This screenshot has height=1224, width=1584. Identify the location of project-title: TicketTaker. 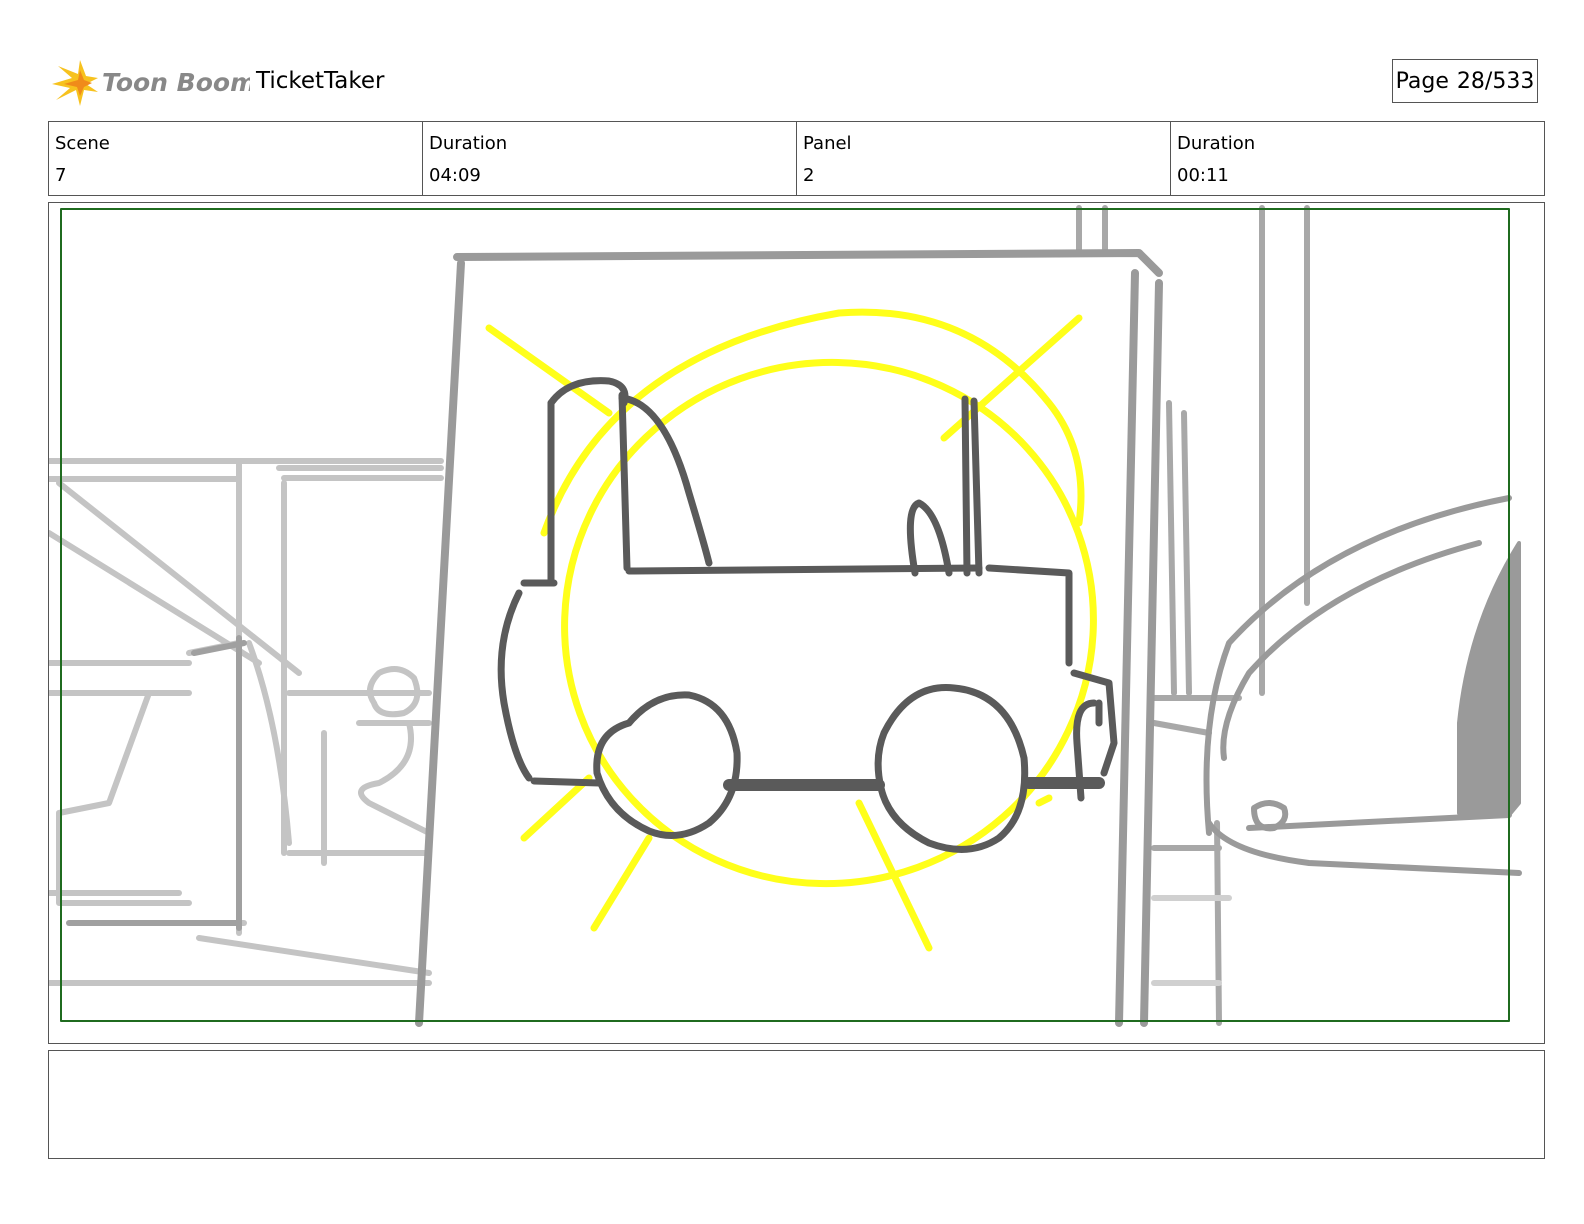
(320, 81).